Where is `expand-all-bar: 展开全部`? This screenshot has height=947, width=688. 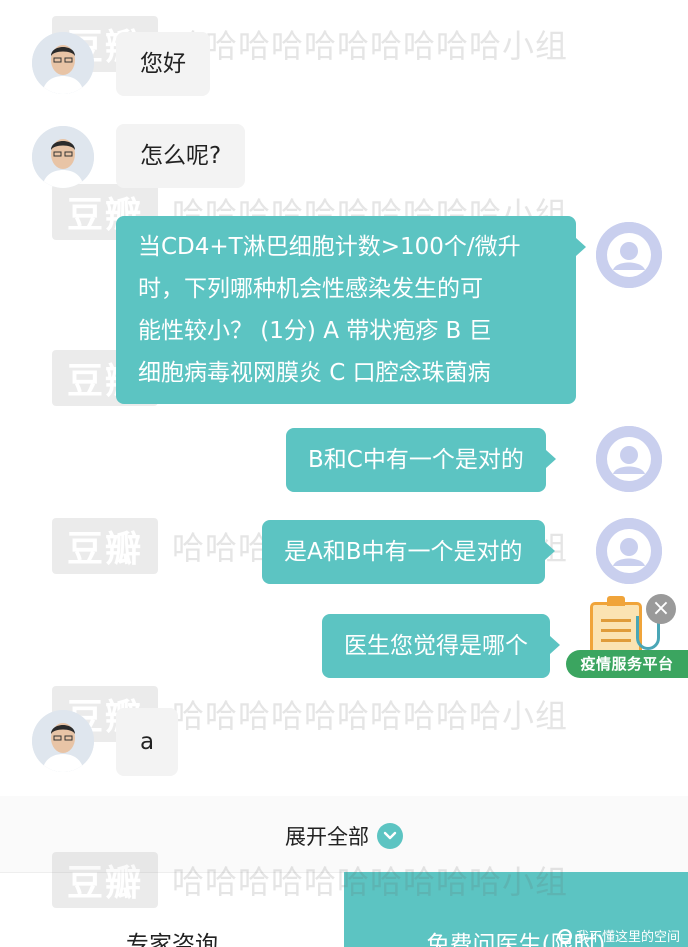 expand-all-bar: 展开全部 is located at coordinates (344, 836).